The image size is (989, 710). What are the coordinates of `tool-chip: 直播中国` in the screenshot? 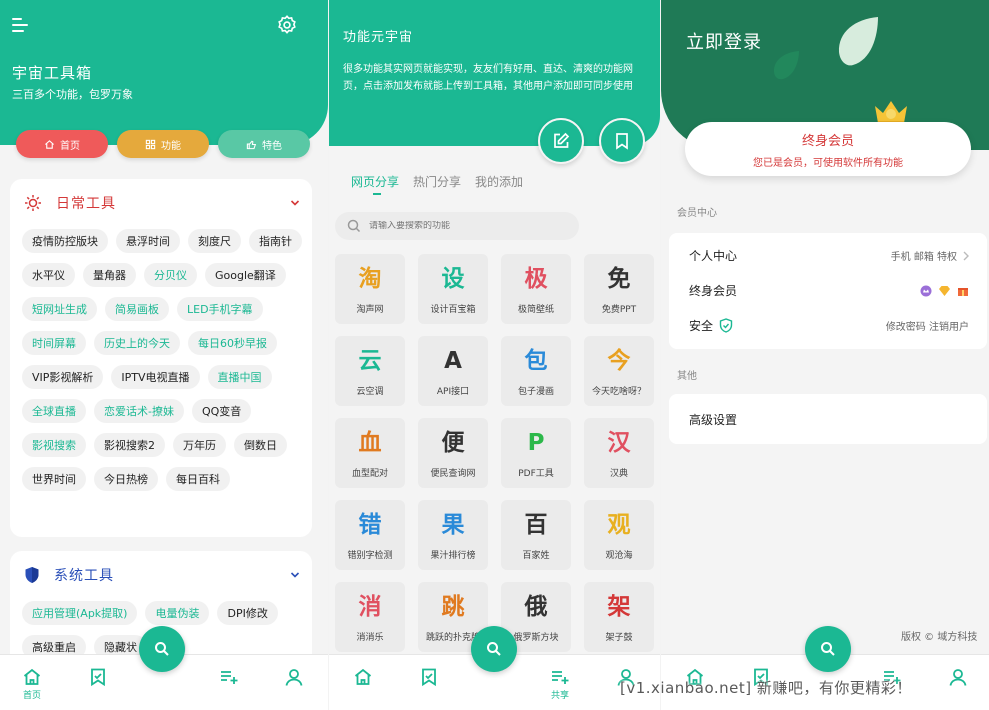 It's located at (239, 377).